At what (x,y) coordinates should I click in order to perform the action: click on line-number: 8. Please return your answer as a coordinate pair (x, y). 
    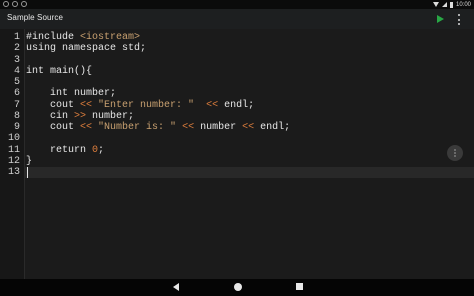
    Looking at the image, I should click on (16, 116).